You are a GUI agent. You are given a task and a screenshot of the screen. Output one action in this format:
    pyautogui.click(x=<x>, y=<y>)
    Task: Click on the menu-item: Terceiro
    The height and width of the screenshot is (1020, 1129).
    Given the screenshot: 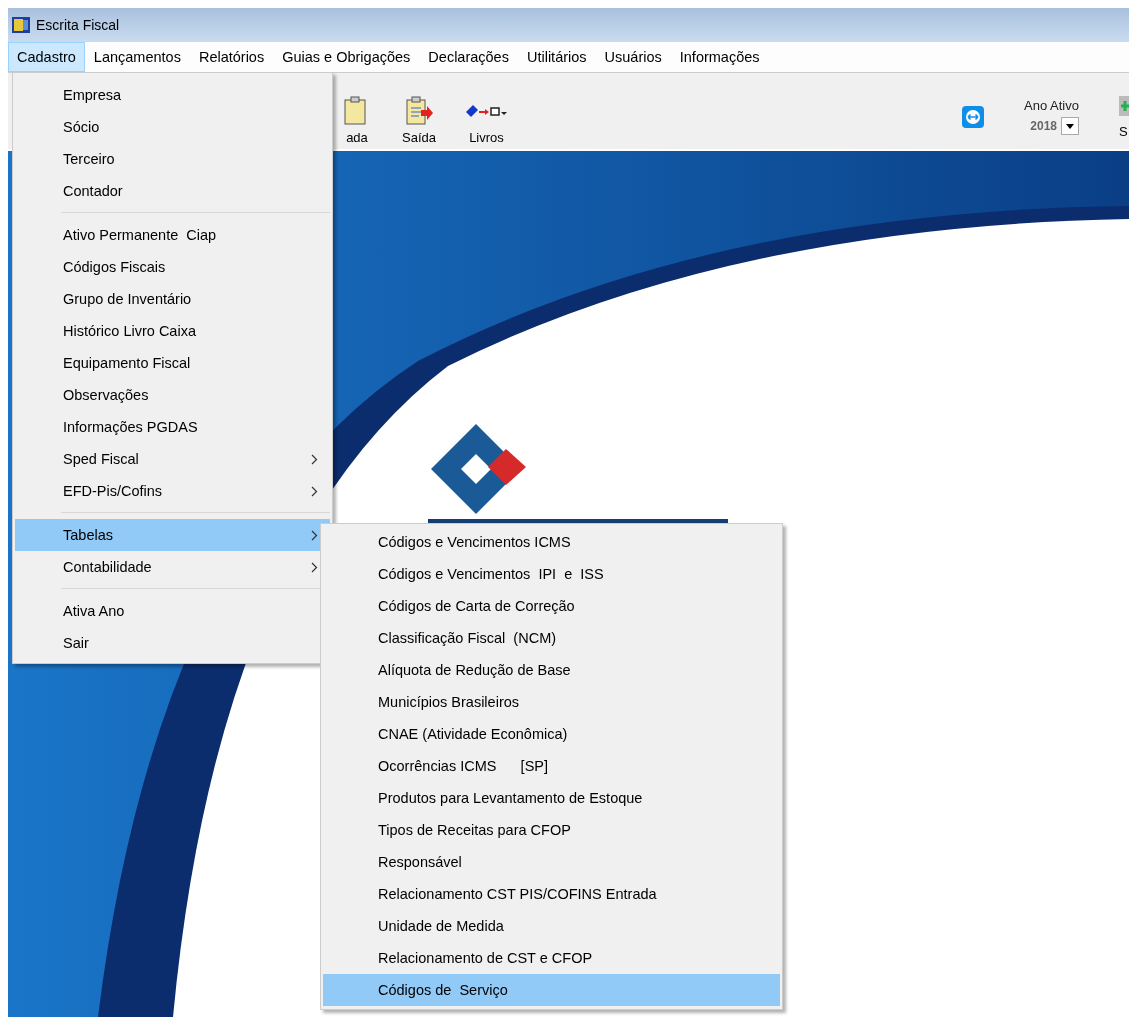 What is the action you would take?
    pyautogui.click(x=172, y=159)
    